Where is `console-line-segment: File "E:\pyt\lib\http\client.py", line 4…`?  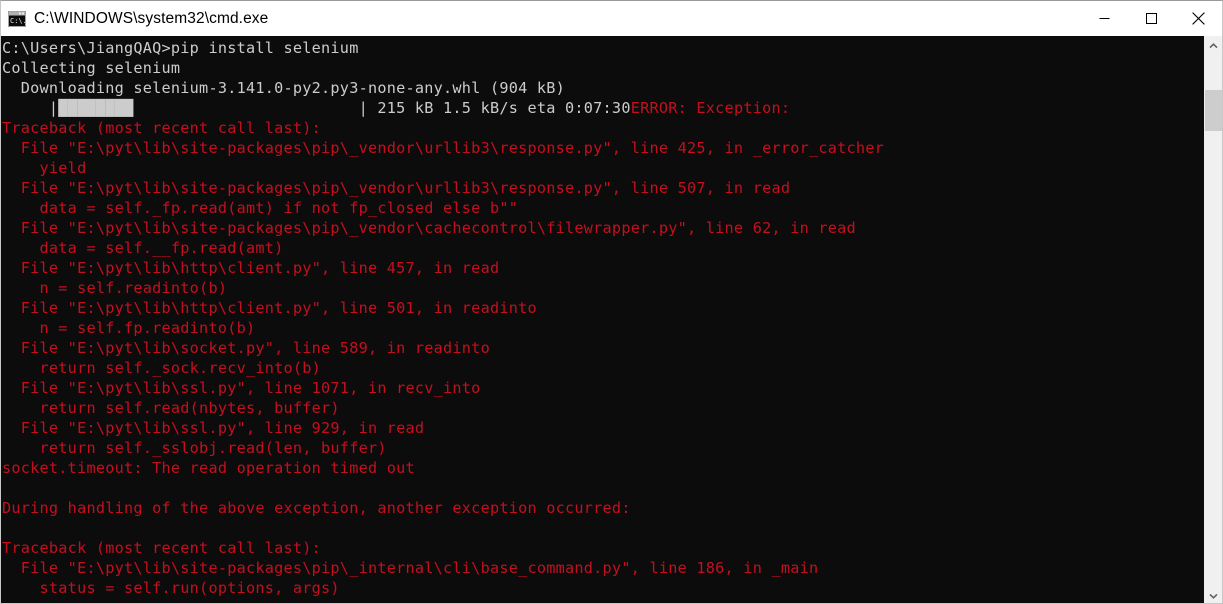
console-line-segment: File "E:\pyt\lib\http\client.py", line 4… is located at coordinates (251, 268).